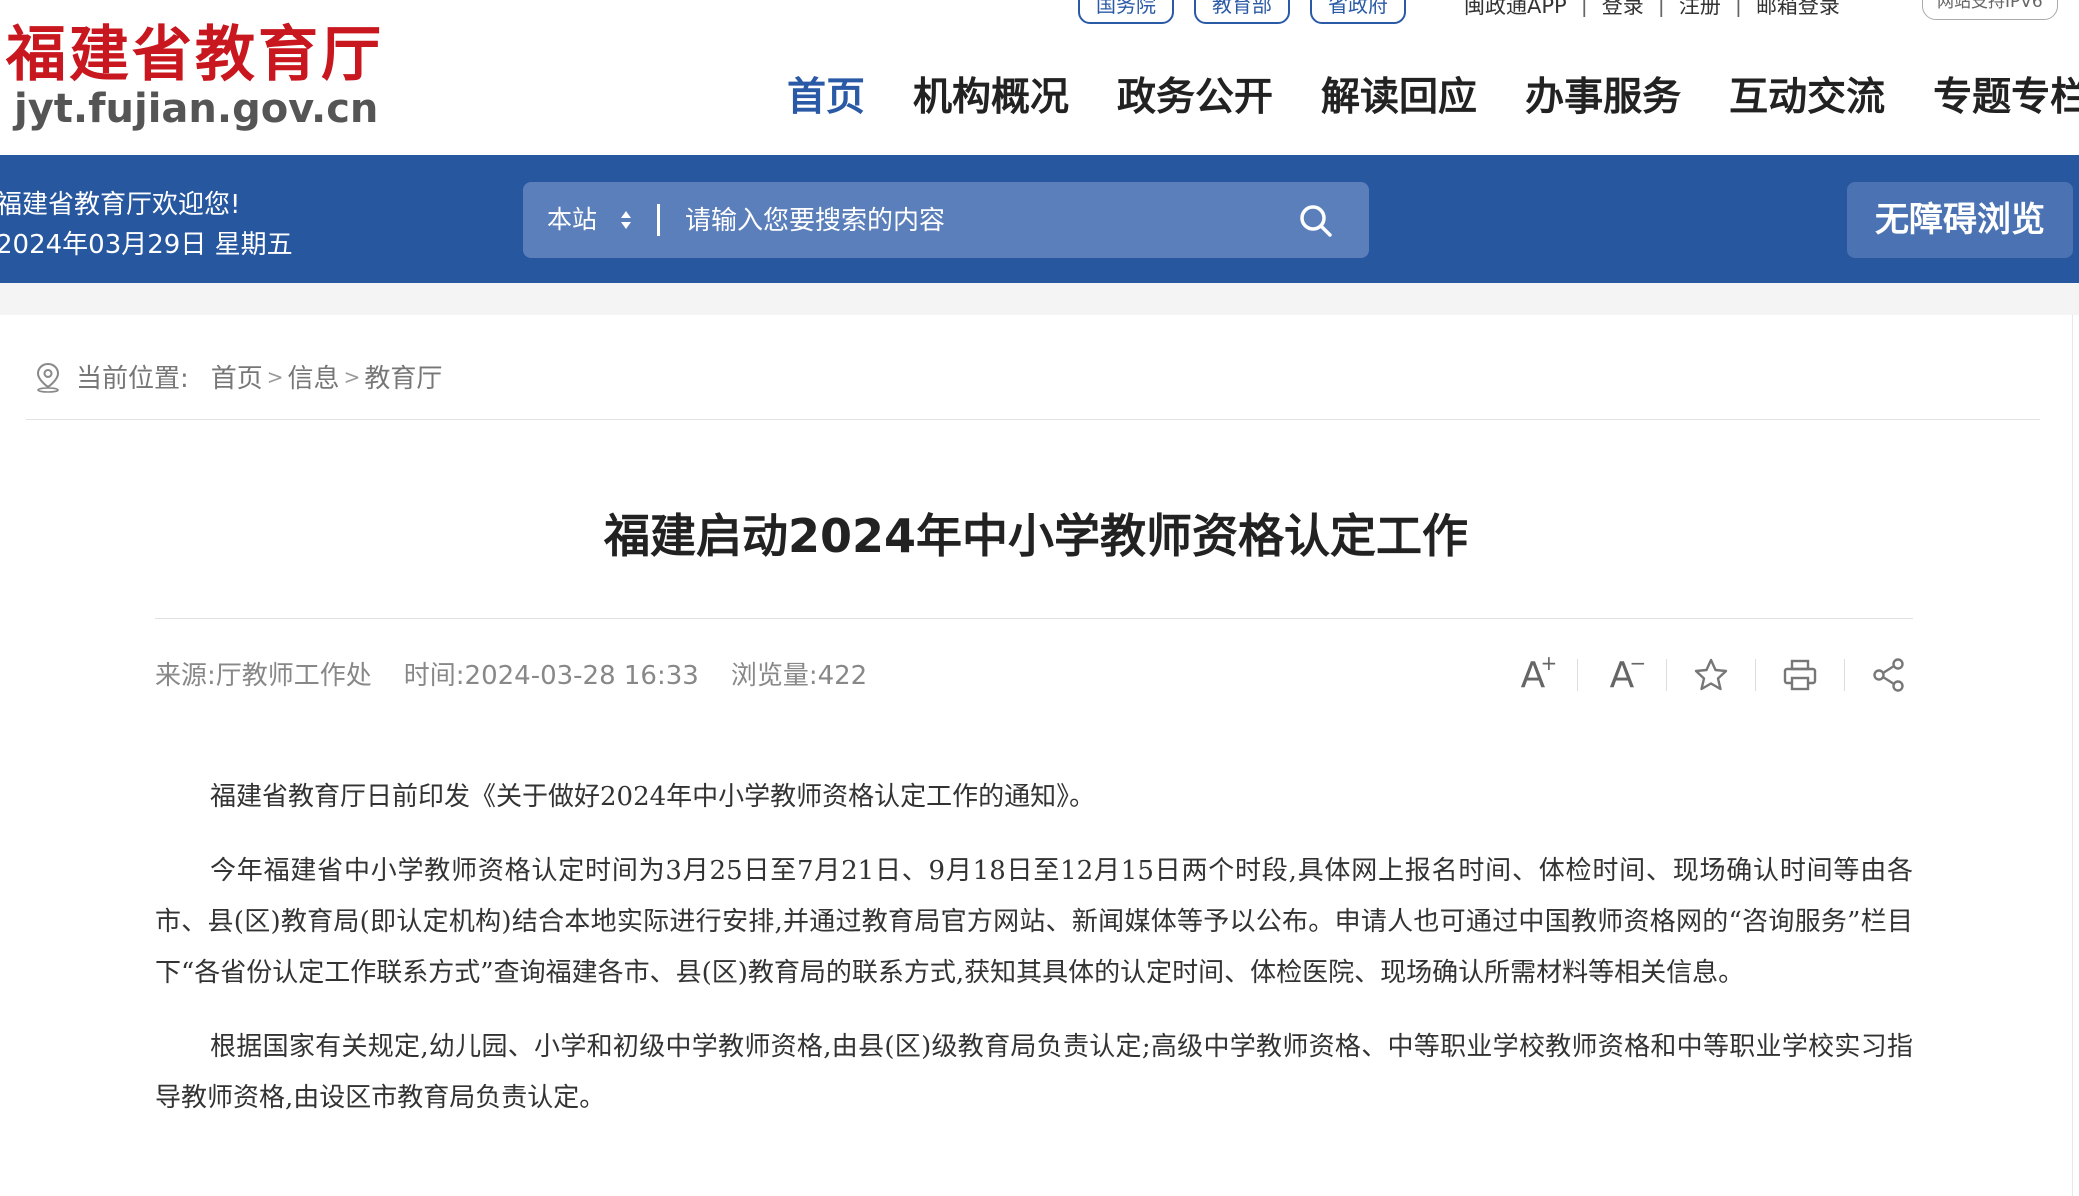 The image size is (2079, 1196). What do you see at coordinates (132, 379) in the screenshot?
I see `breadcrumb-label: 当前位置:` at bounding box center [132, 379].